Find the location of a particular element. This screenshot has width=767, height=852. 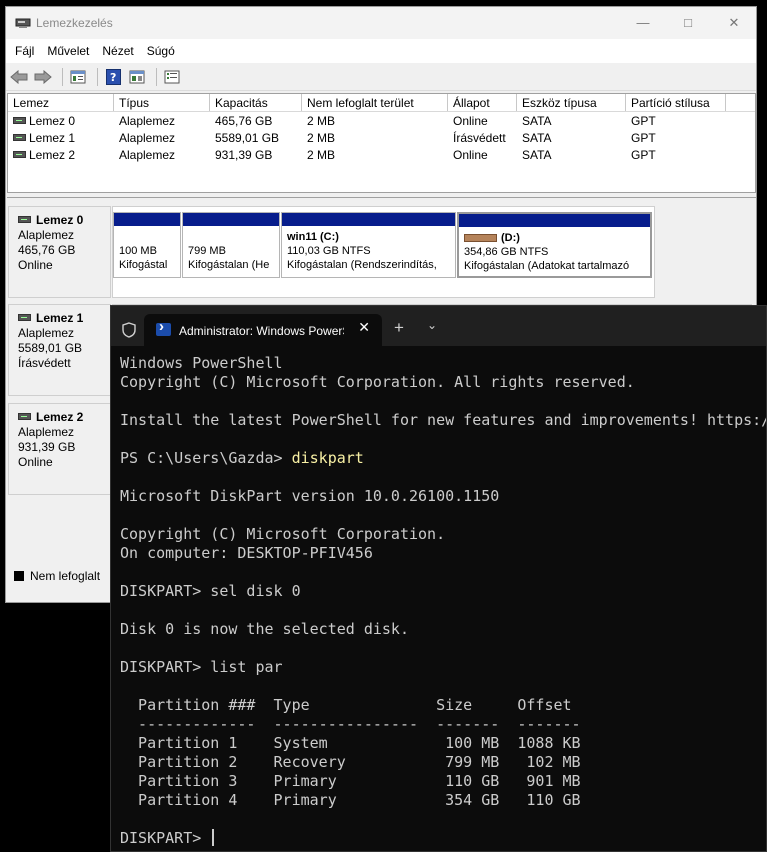

terminal-line: Partition ### Type Size Offset is located at coordinates (346, 705).